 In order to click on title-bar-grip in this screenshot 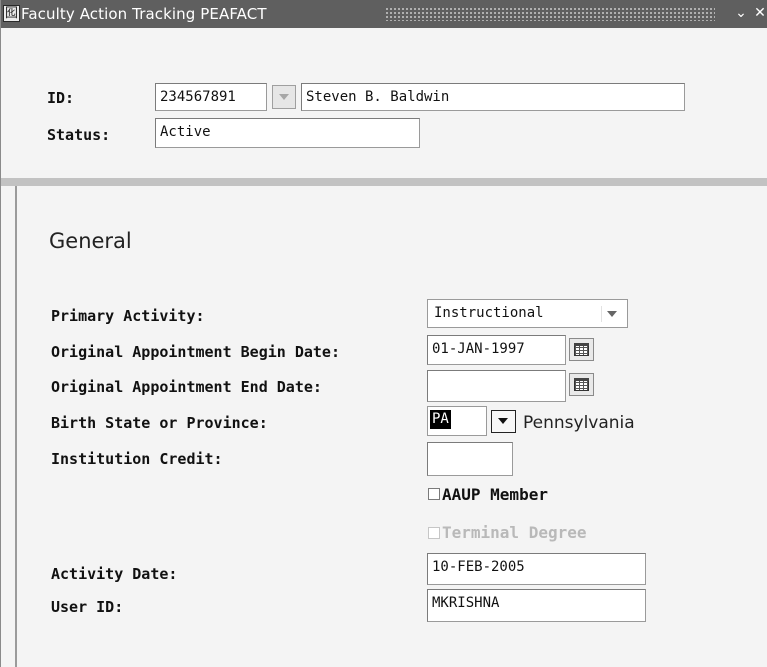, I will do `click(550, 14)`.